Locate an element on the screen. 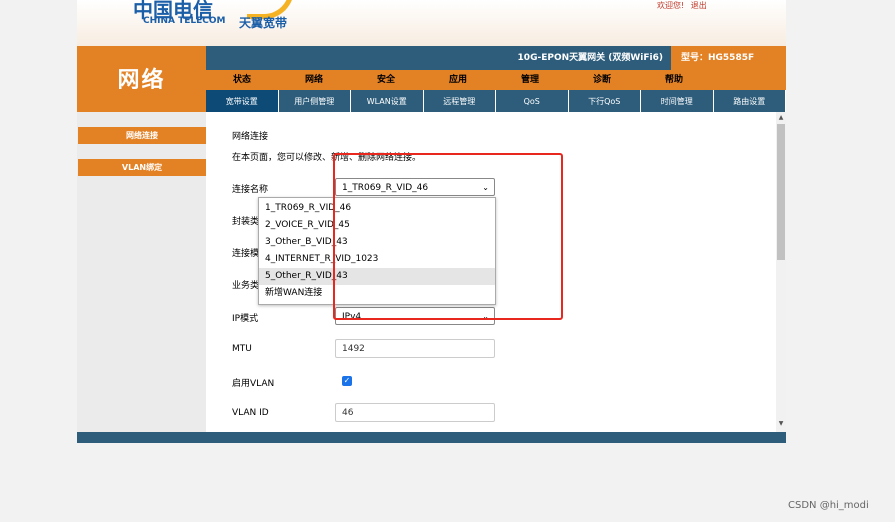  left-item-vlan-binding: VLAN绑定 is located at coordinates (142, 167).